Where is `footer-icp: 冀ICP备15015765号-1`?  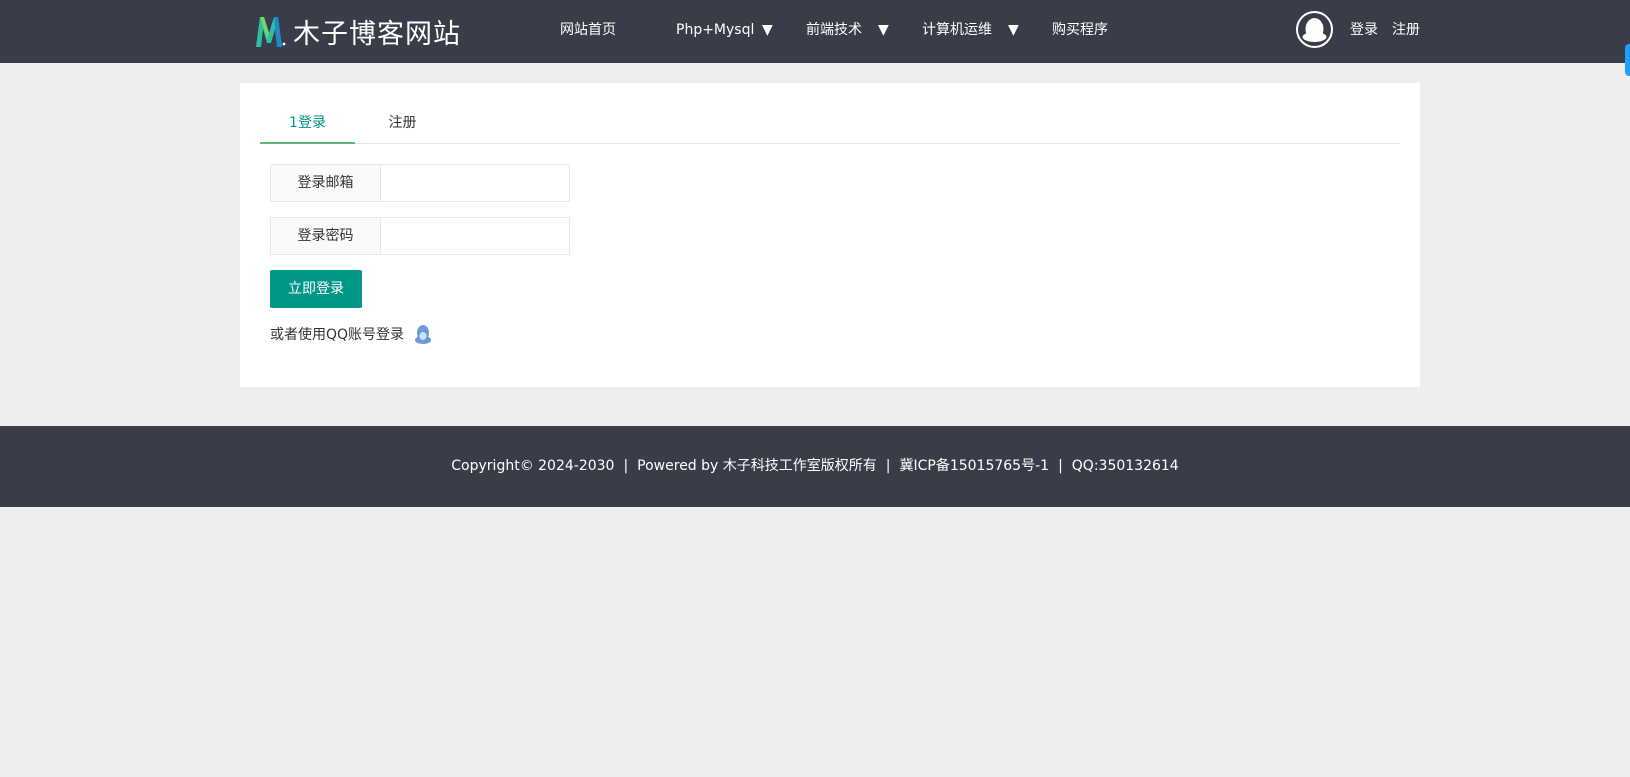 footer-icp: 冀ICP备15015765号-1 is located at coordinates (974, 466).